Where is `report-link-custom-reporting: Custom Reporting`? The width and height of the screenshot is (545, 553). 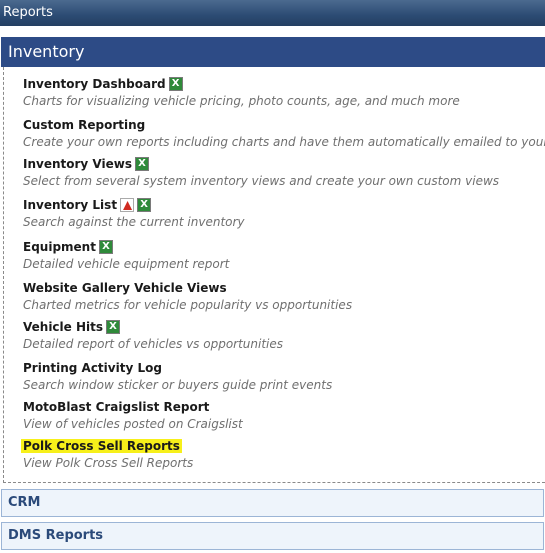 report-link-custom-reporting: Custom Reporting is located at coordinates (84, 125).